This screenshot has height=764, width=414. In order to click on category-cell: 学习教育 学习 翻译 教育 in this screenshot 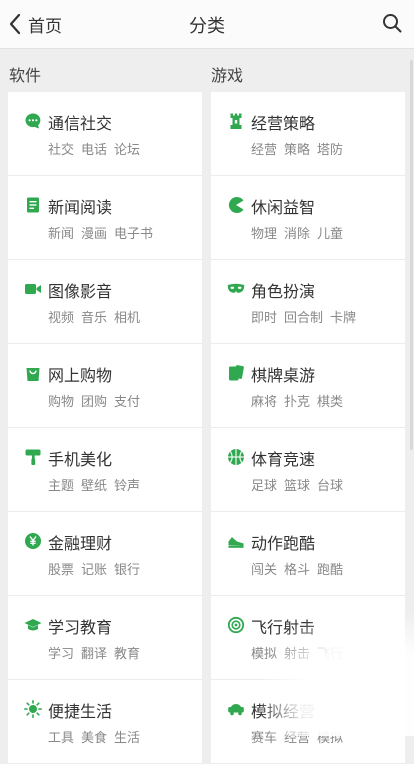, I will do `click(105, 638)`.